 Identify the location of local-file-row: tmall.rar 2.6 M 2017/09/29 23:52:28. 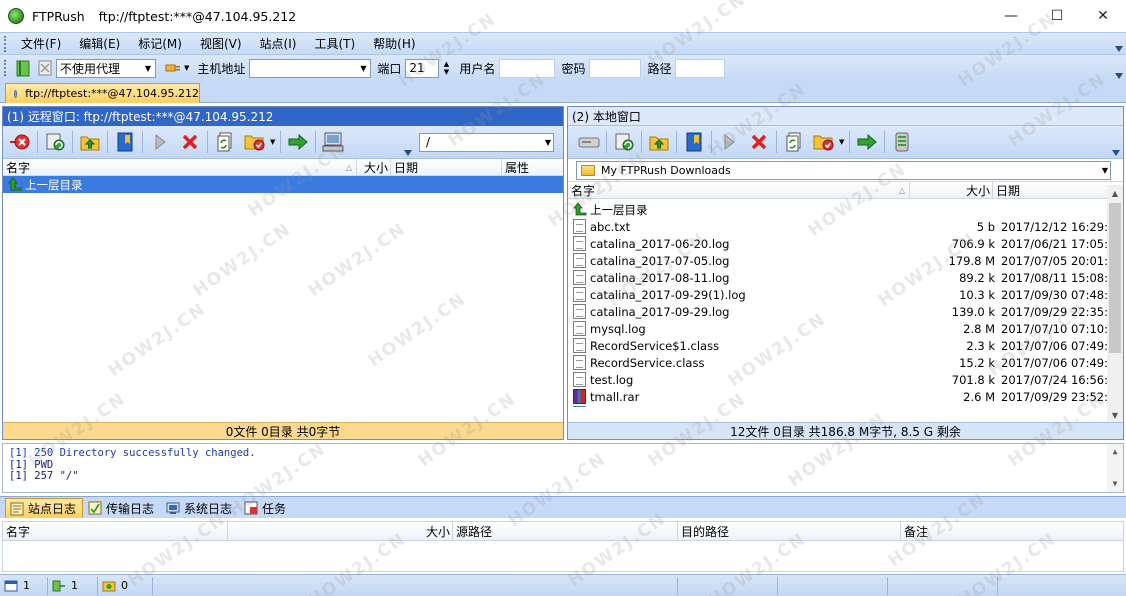
(837, 396).